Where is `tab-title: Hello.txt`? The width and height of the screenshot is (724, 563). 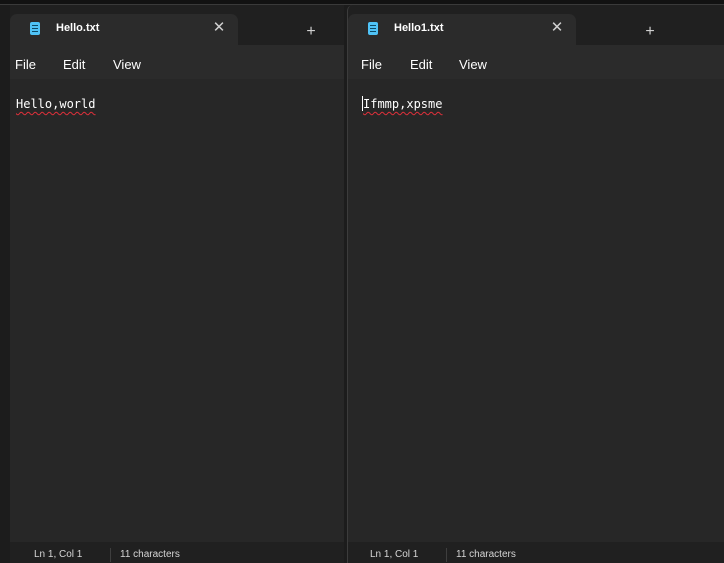
tab-title: Hello.txt is located at coordinates (78, 28).